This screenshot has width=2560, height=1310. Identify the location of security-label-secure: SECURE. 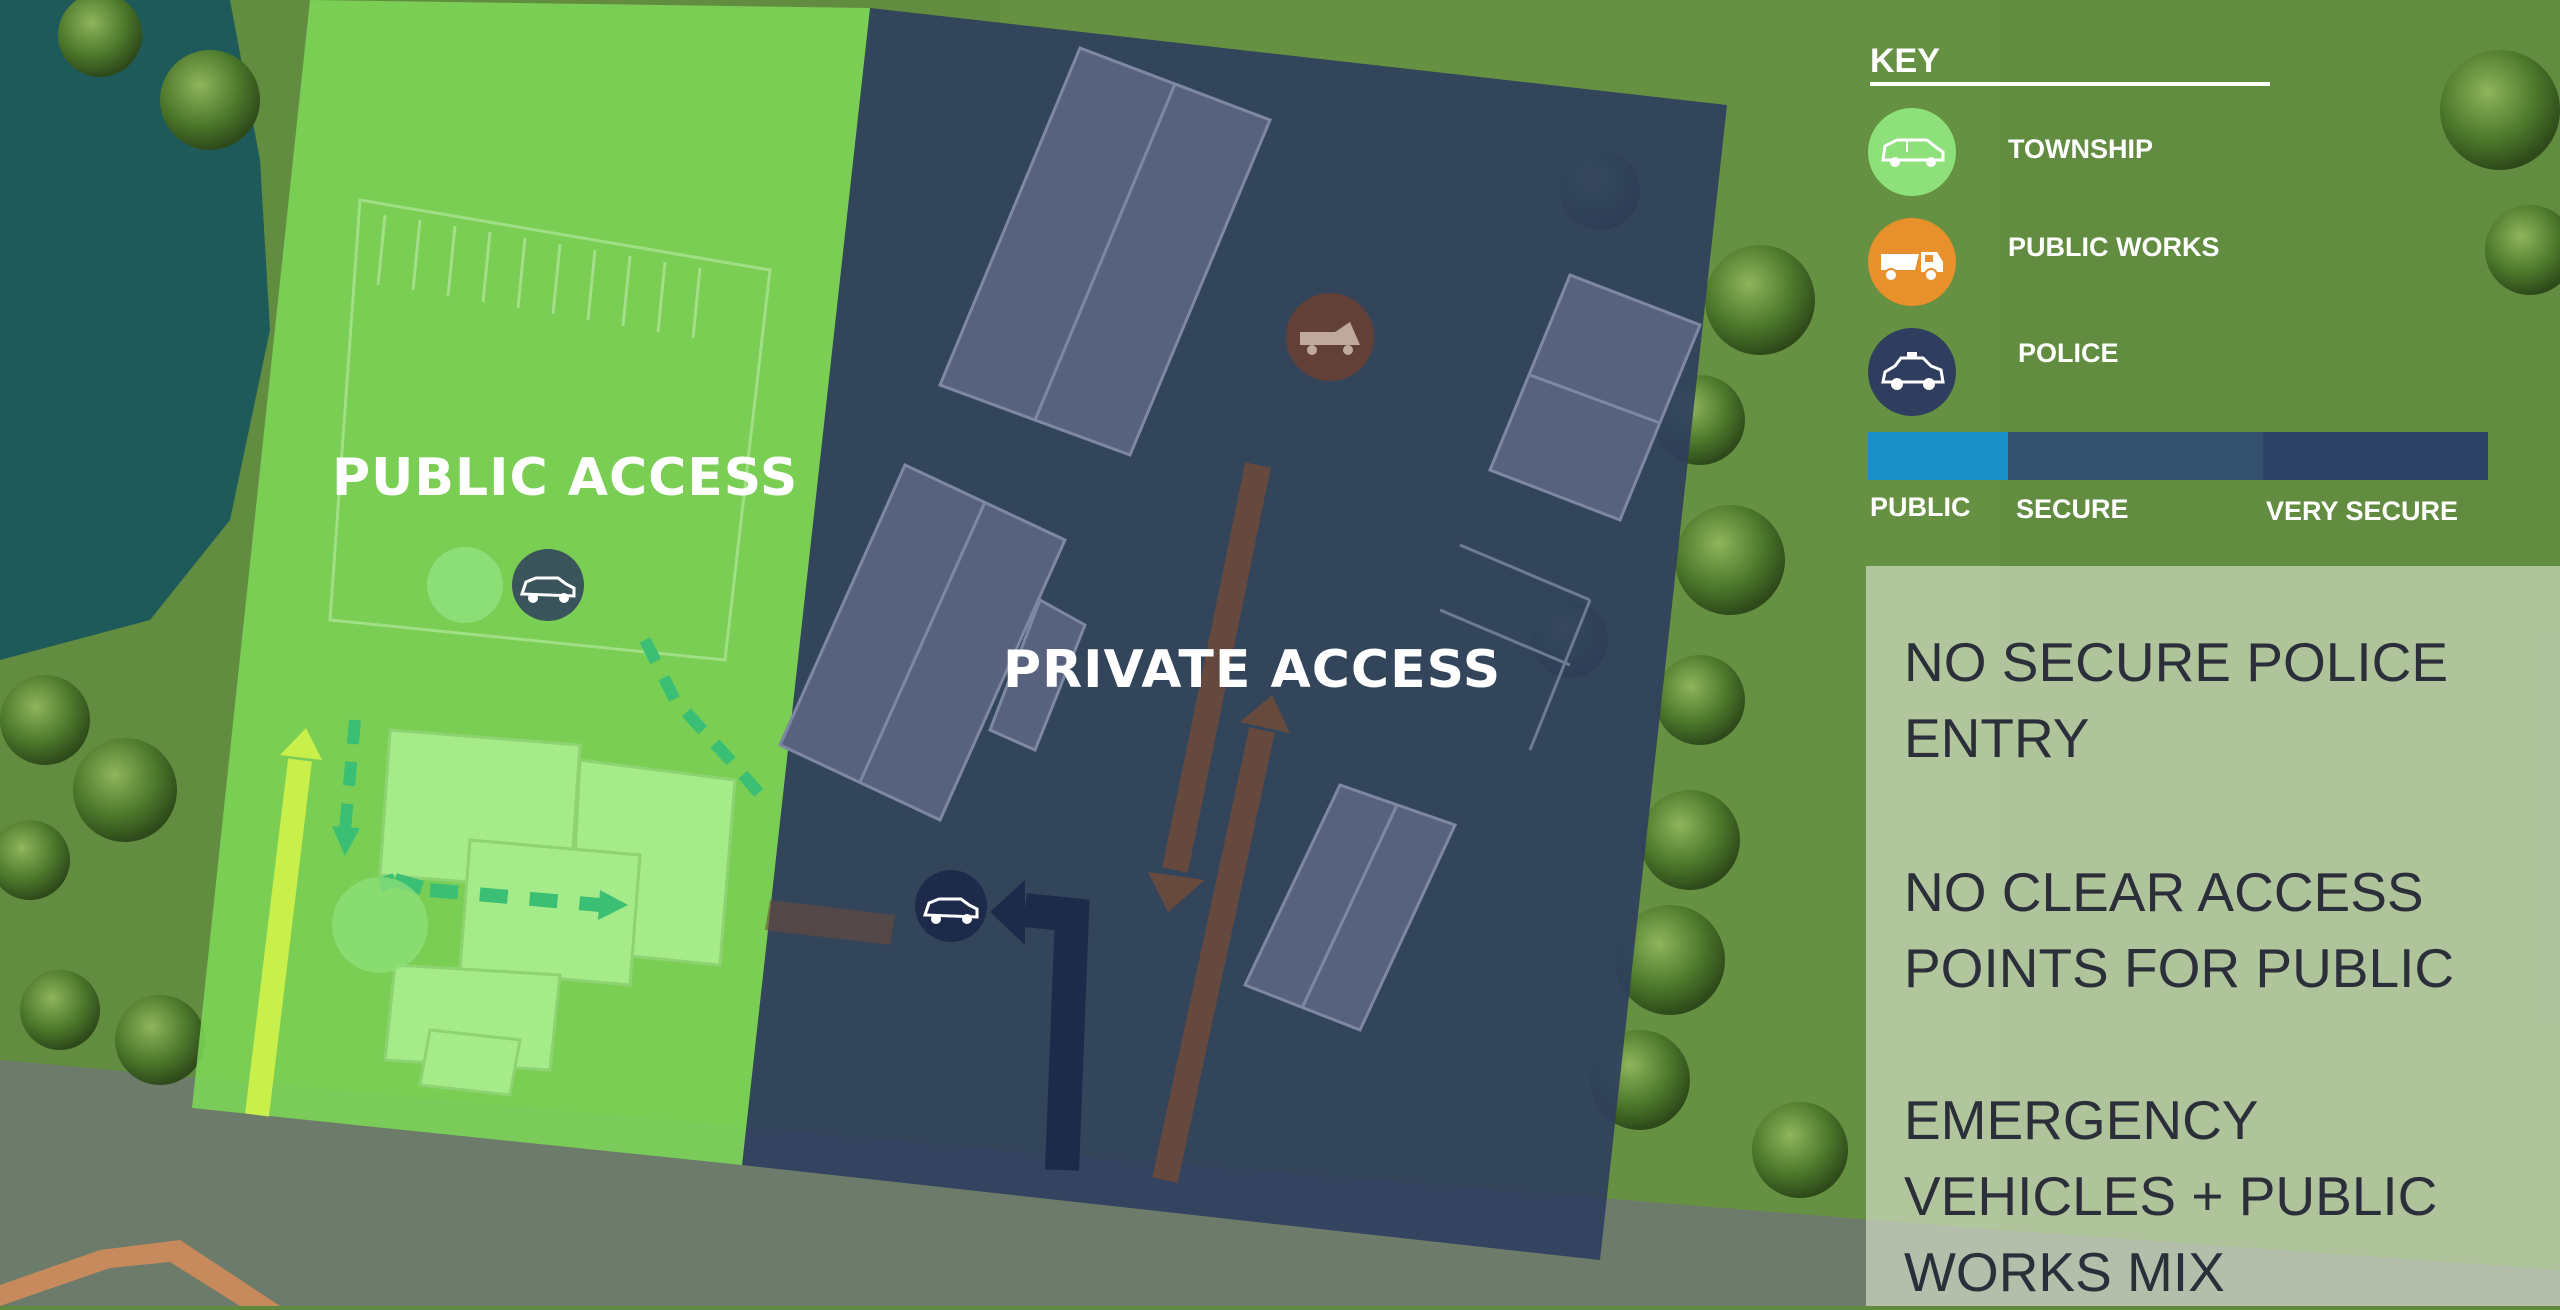
(2072, 509).